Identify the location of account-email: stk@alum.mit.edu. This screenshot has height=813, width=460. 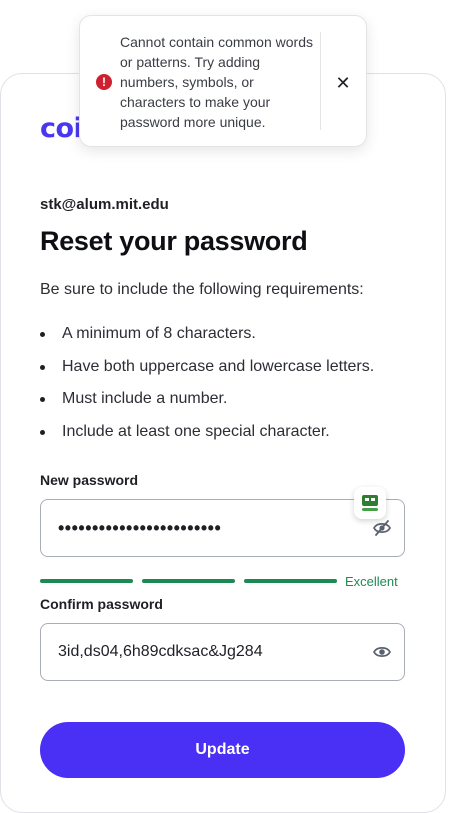
(104, 204).